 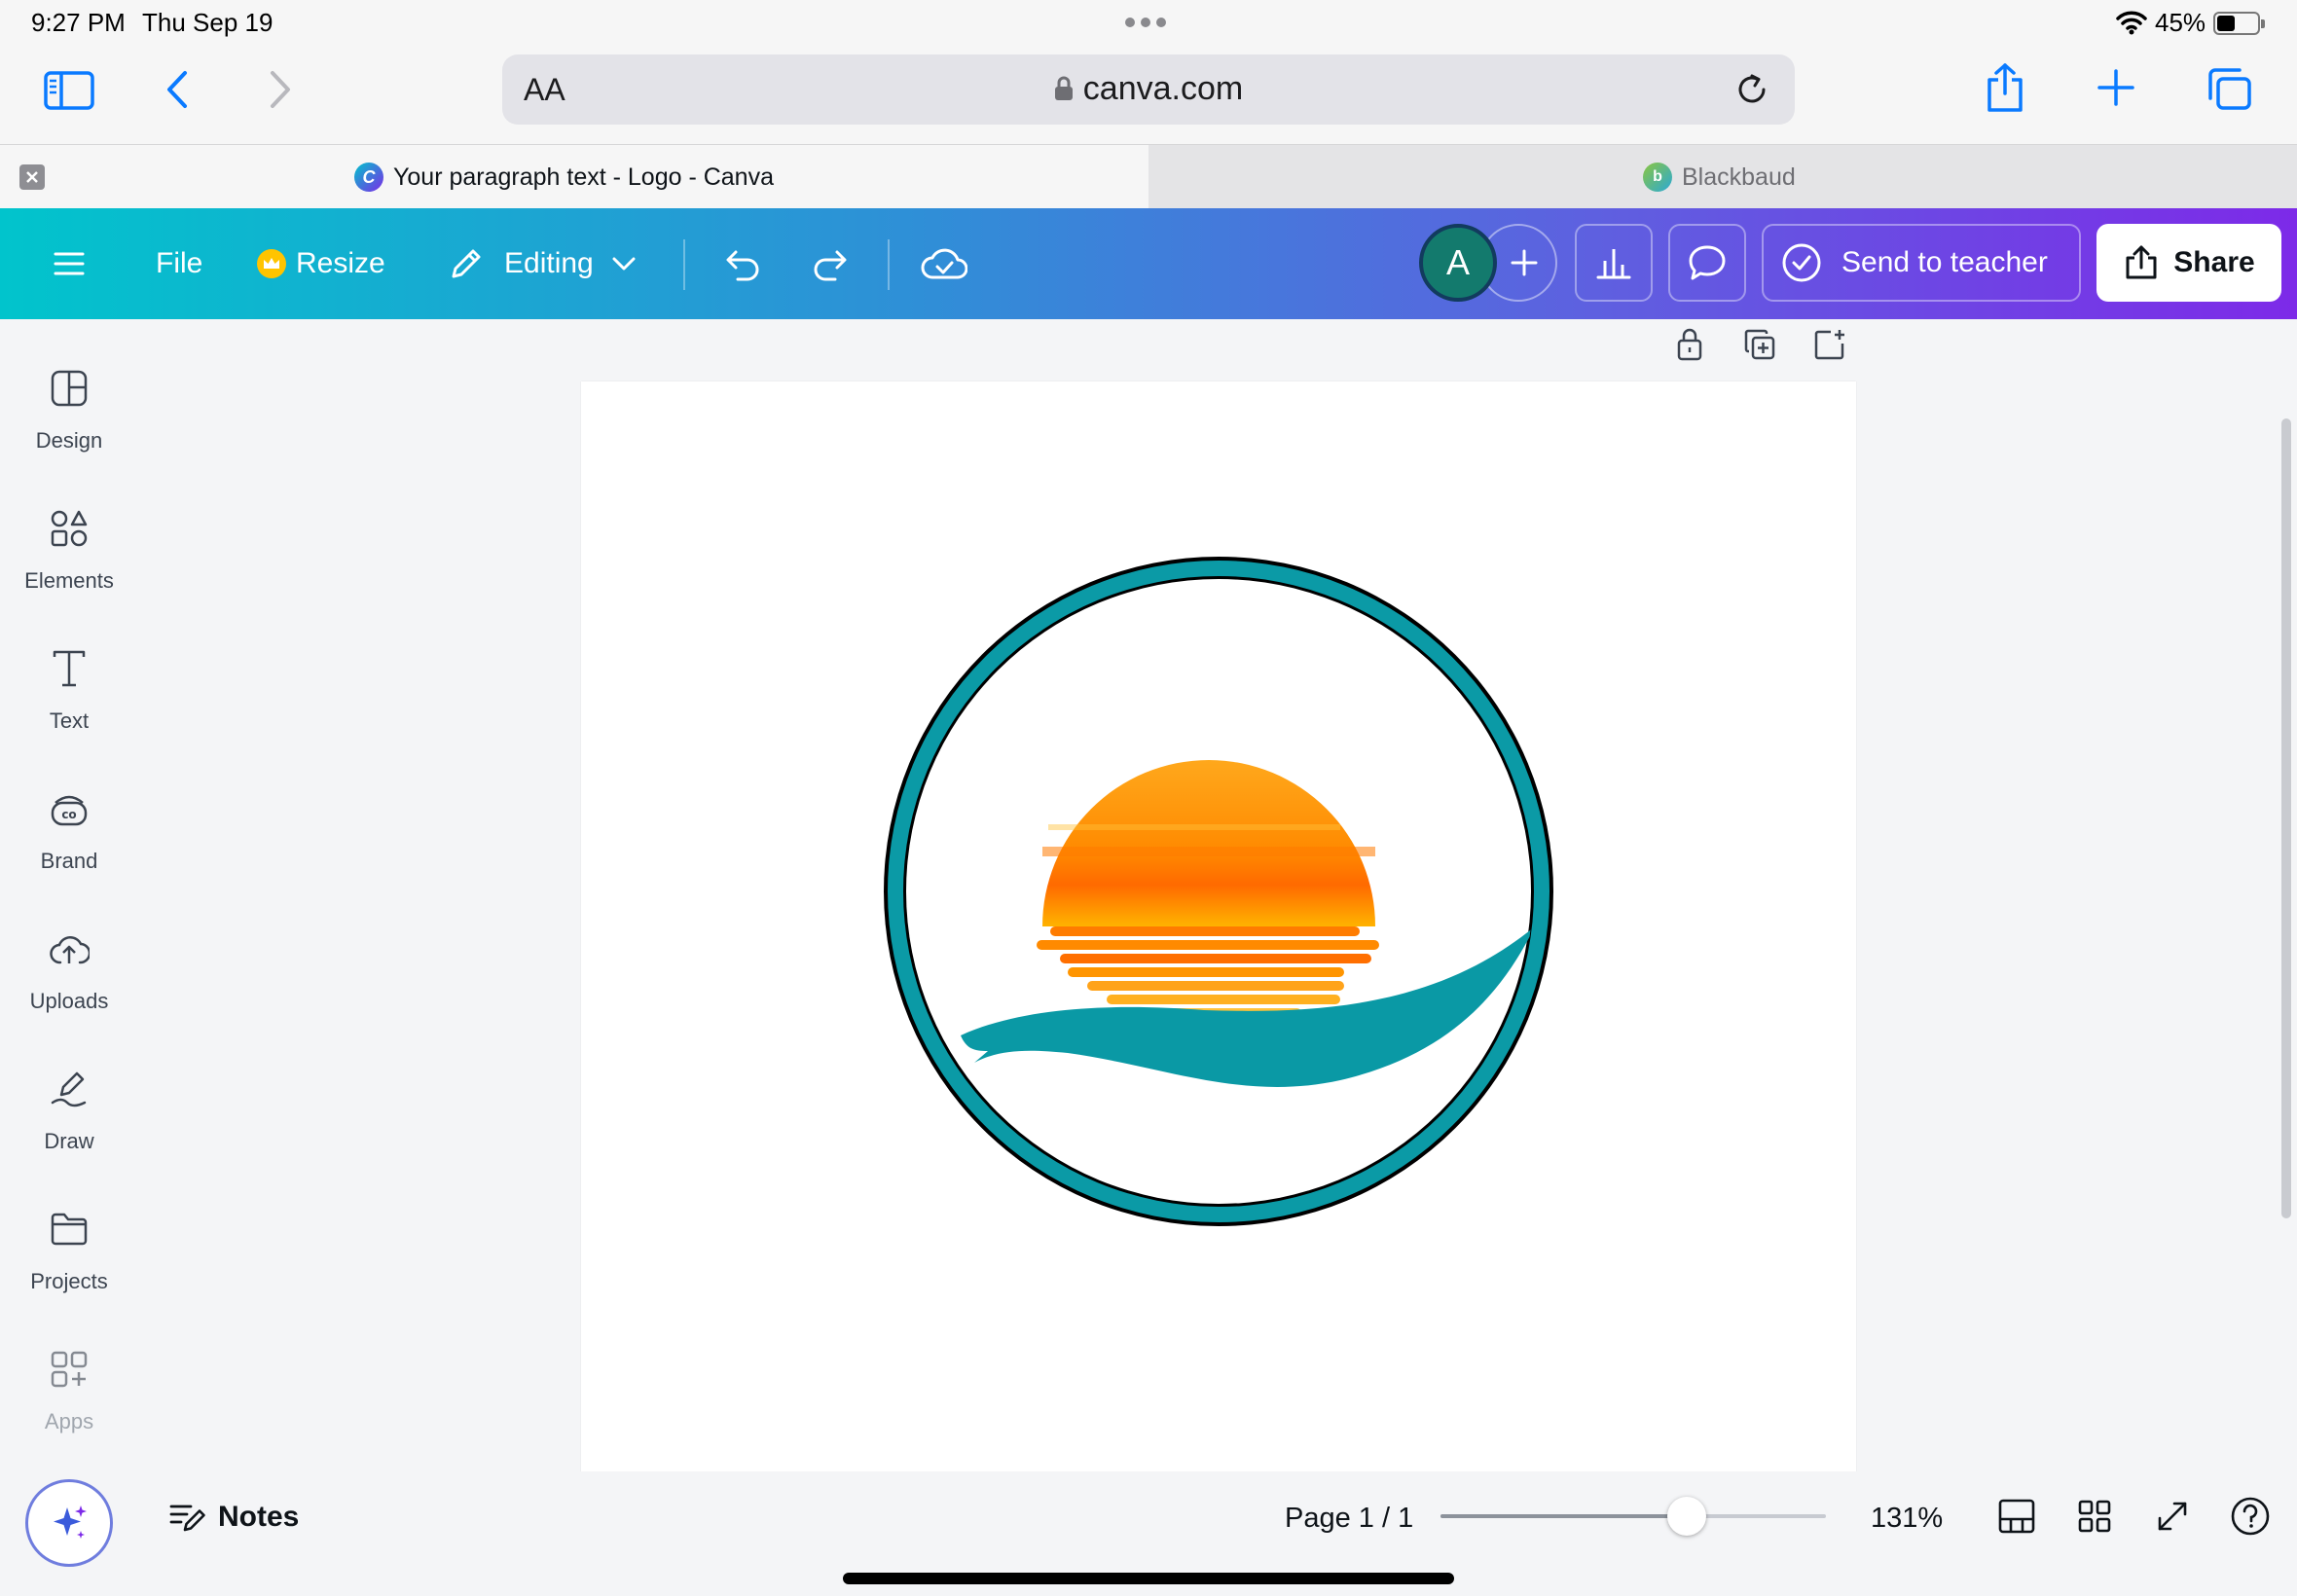 What do you see at coordinates (70, 263) in the screenshot?
I see `menu-icon` at bounding box center [70, 263].